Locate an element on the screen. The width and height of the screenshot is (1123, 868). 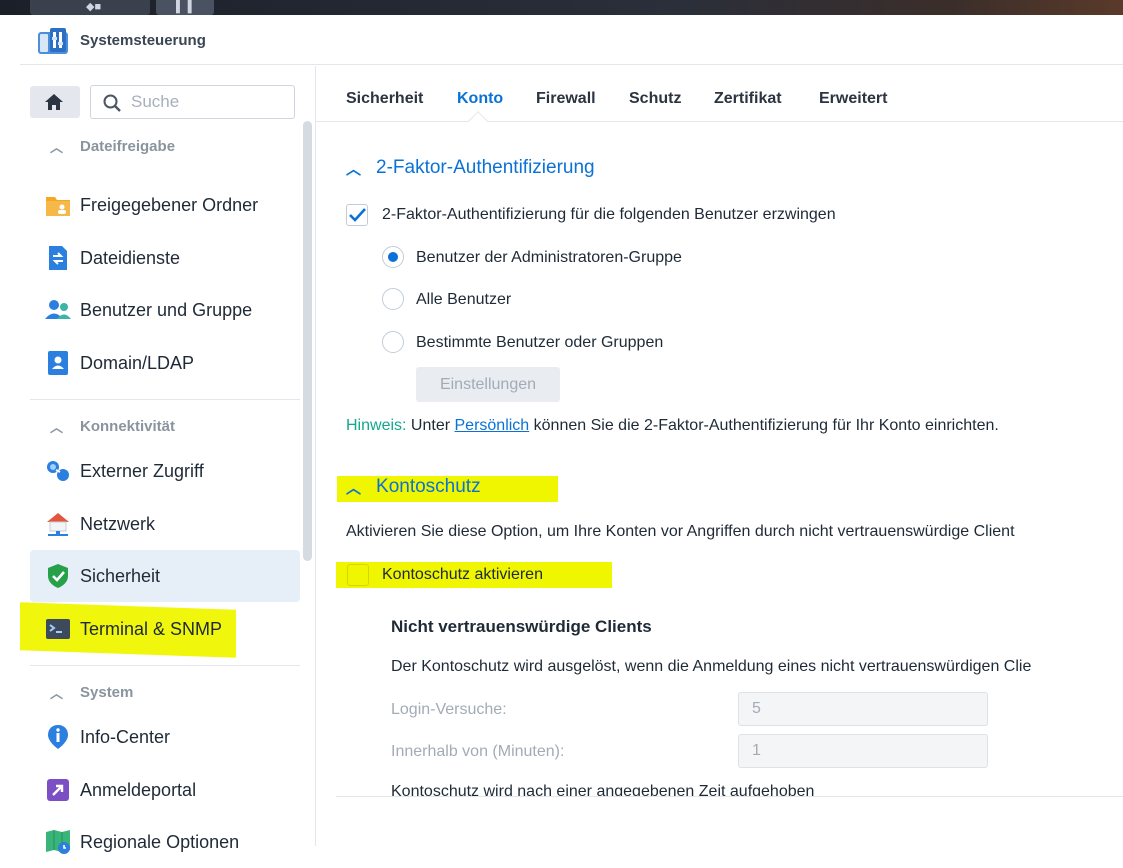
taskbar-app-icon: ◆■ is located at coordinates (94, 7).